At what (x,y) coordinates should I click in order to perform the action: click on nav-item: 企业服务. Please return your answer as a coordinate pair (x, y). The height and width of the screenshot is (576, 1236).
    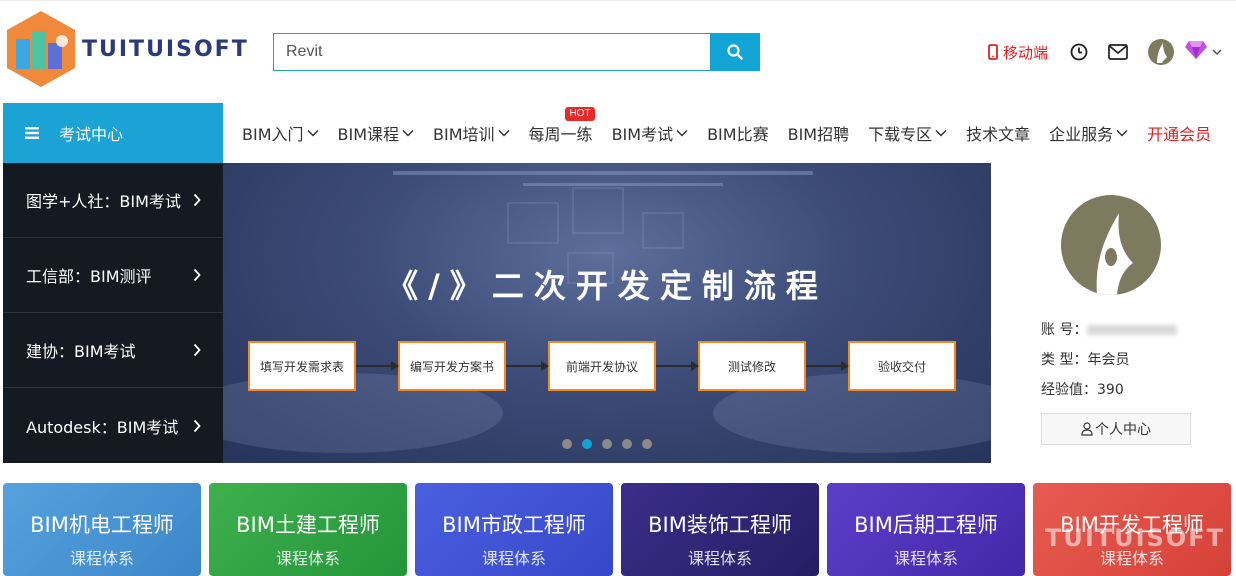
    Looking at the image, I should click on (1088, 133).